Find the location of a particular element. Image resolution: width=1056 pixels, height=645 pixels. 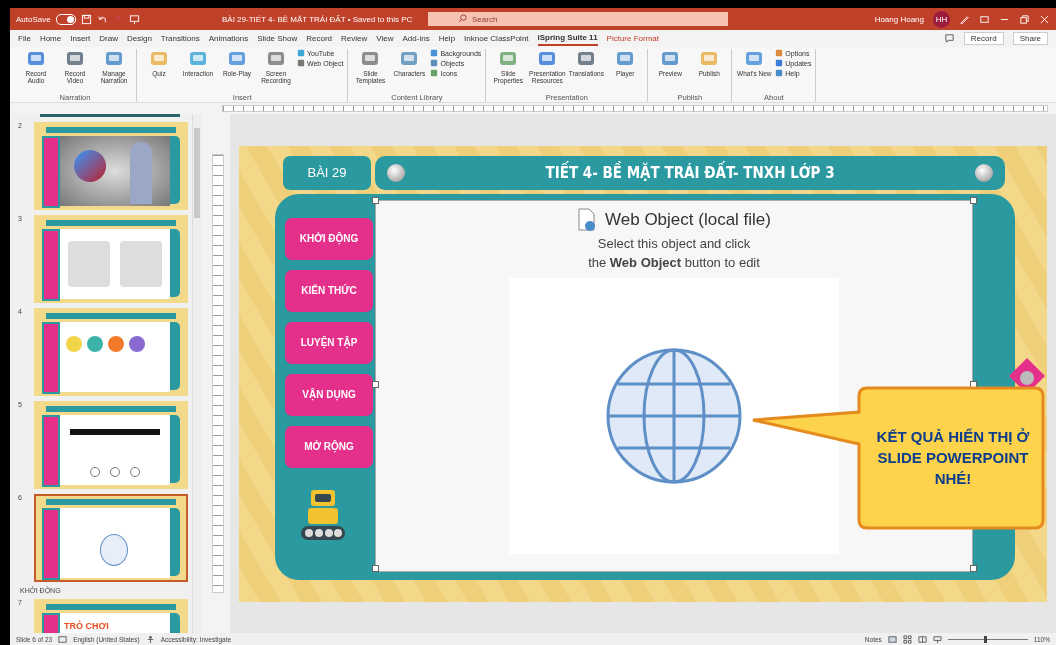

ribbon-tab: Add-ins is located at coordinates (416, 38).